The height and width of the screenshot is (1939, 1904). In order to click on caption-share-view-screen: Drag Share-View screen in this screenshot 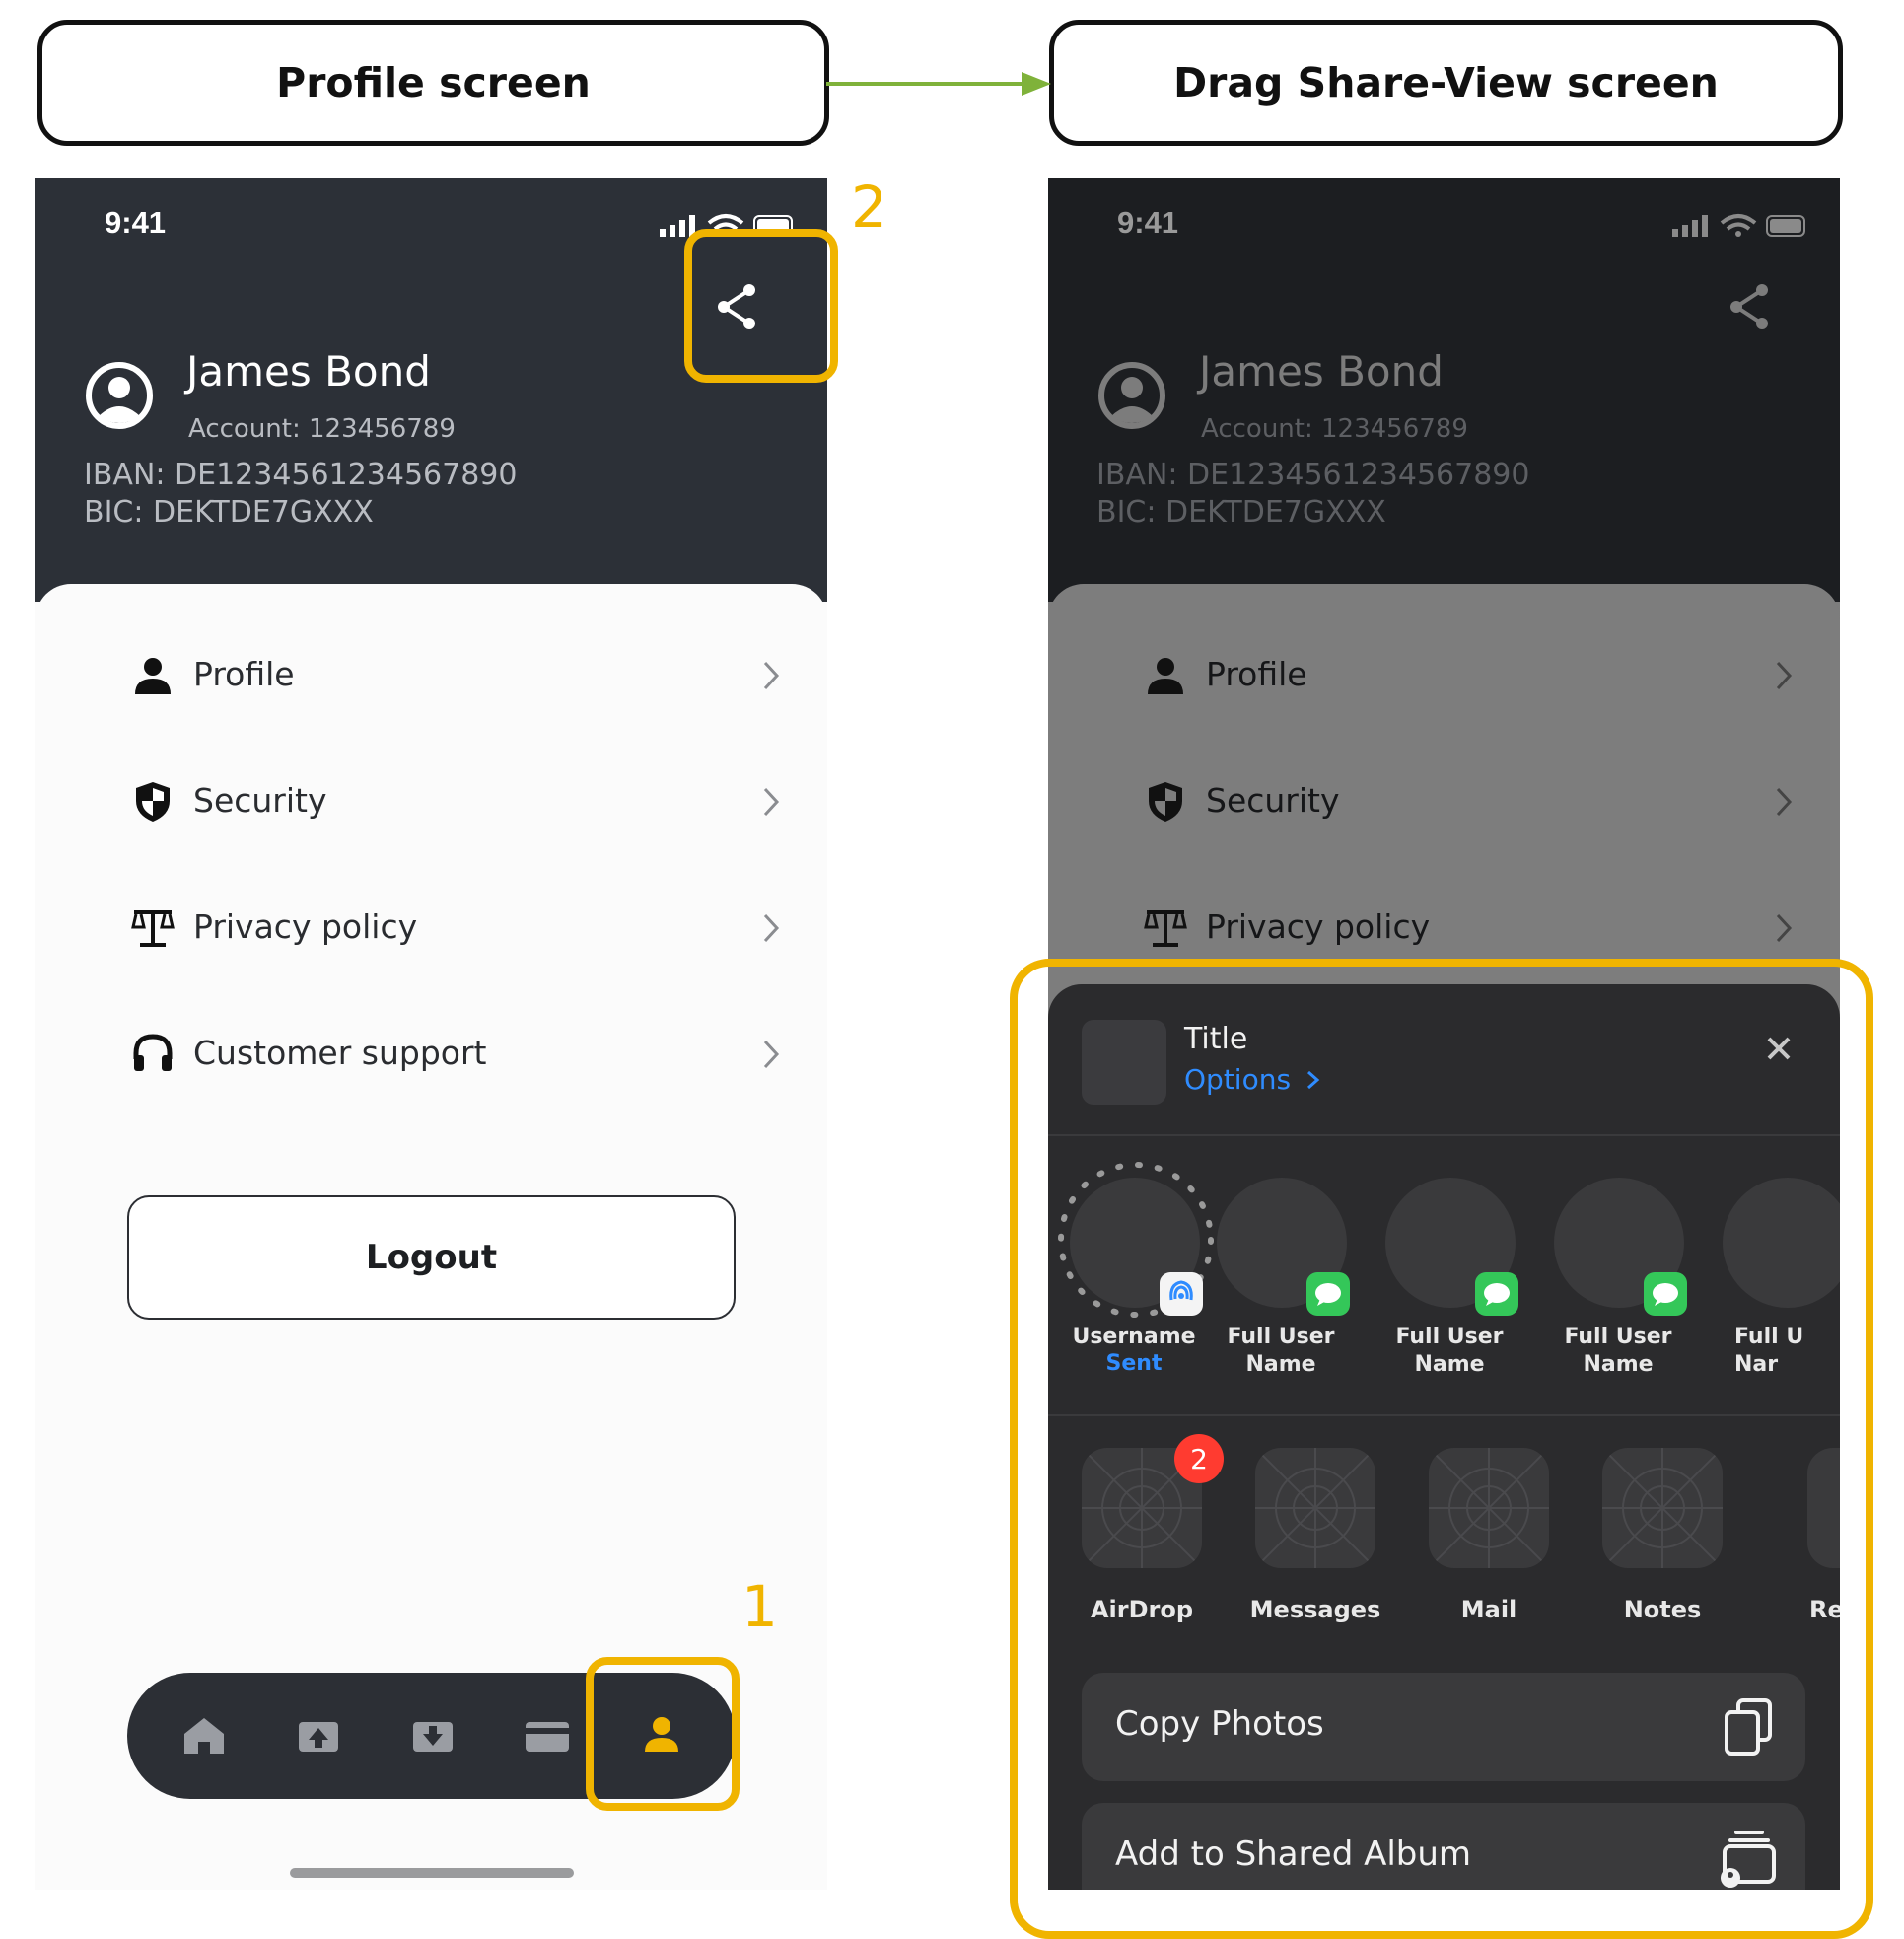, I will do `click(1446, 83)`.